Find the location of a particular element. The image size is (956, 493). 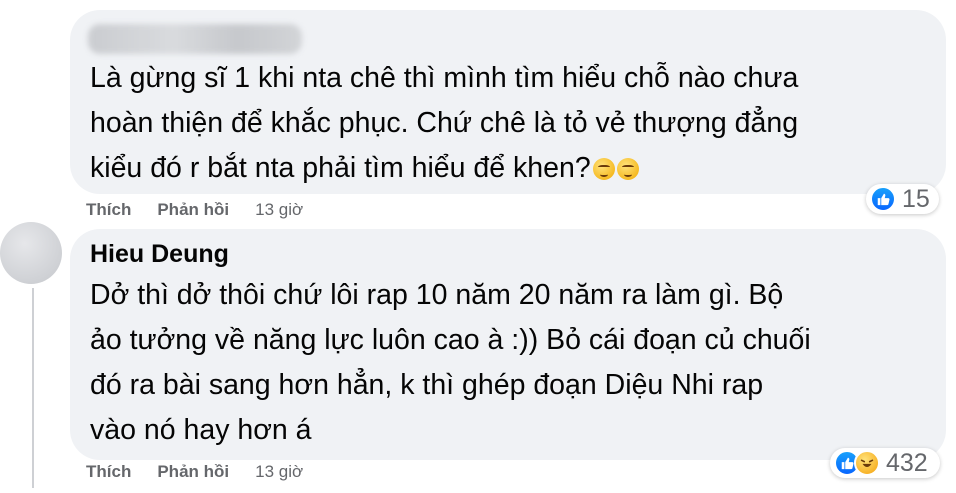

avatar is located at coordinates (31, 253).